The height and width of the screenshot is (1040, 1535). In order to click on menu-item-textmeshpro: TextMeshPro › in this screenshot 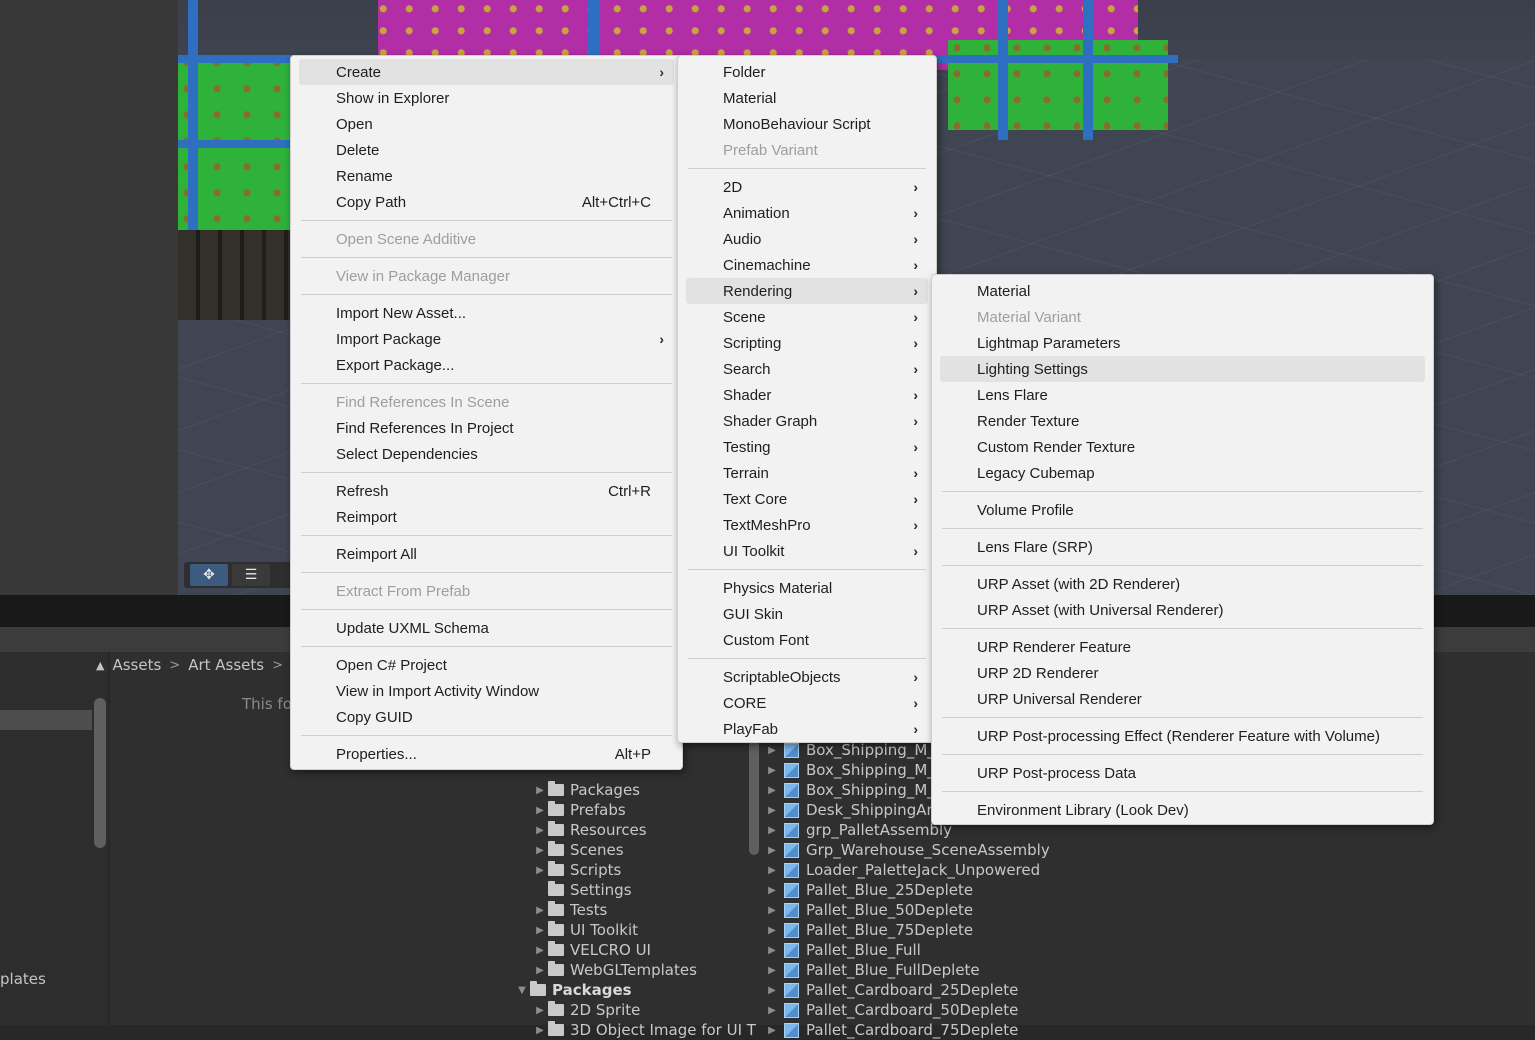, I will do `click(807, 525)`.